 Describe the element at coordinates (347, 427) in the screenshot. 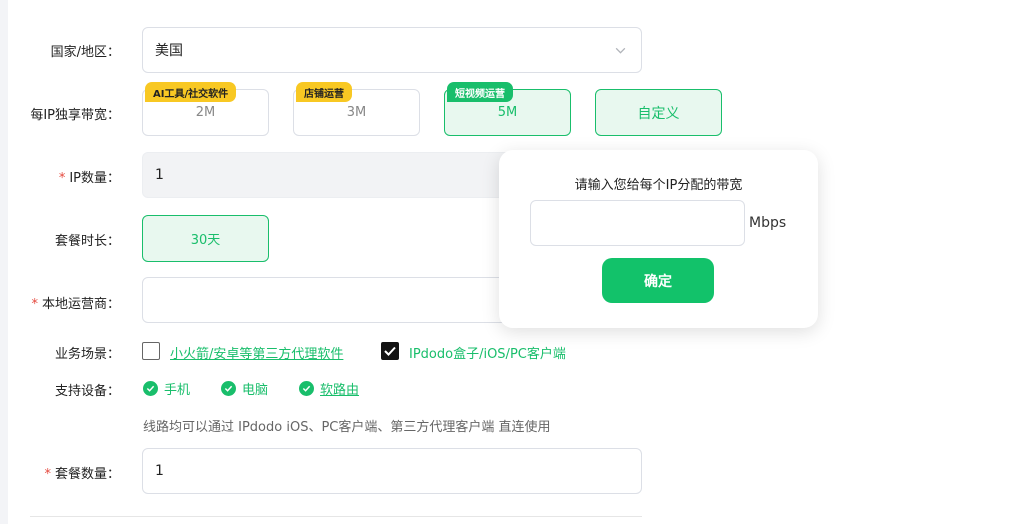

I see `connection-hint: 线路均可以通过 IPdodo iOS、PC客户端、第三方代理客户端 直连使用` at that location.